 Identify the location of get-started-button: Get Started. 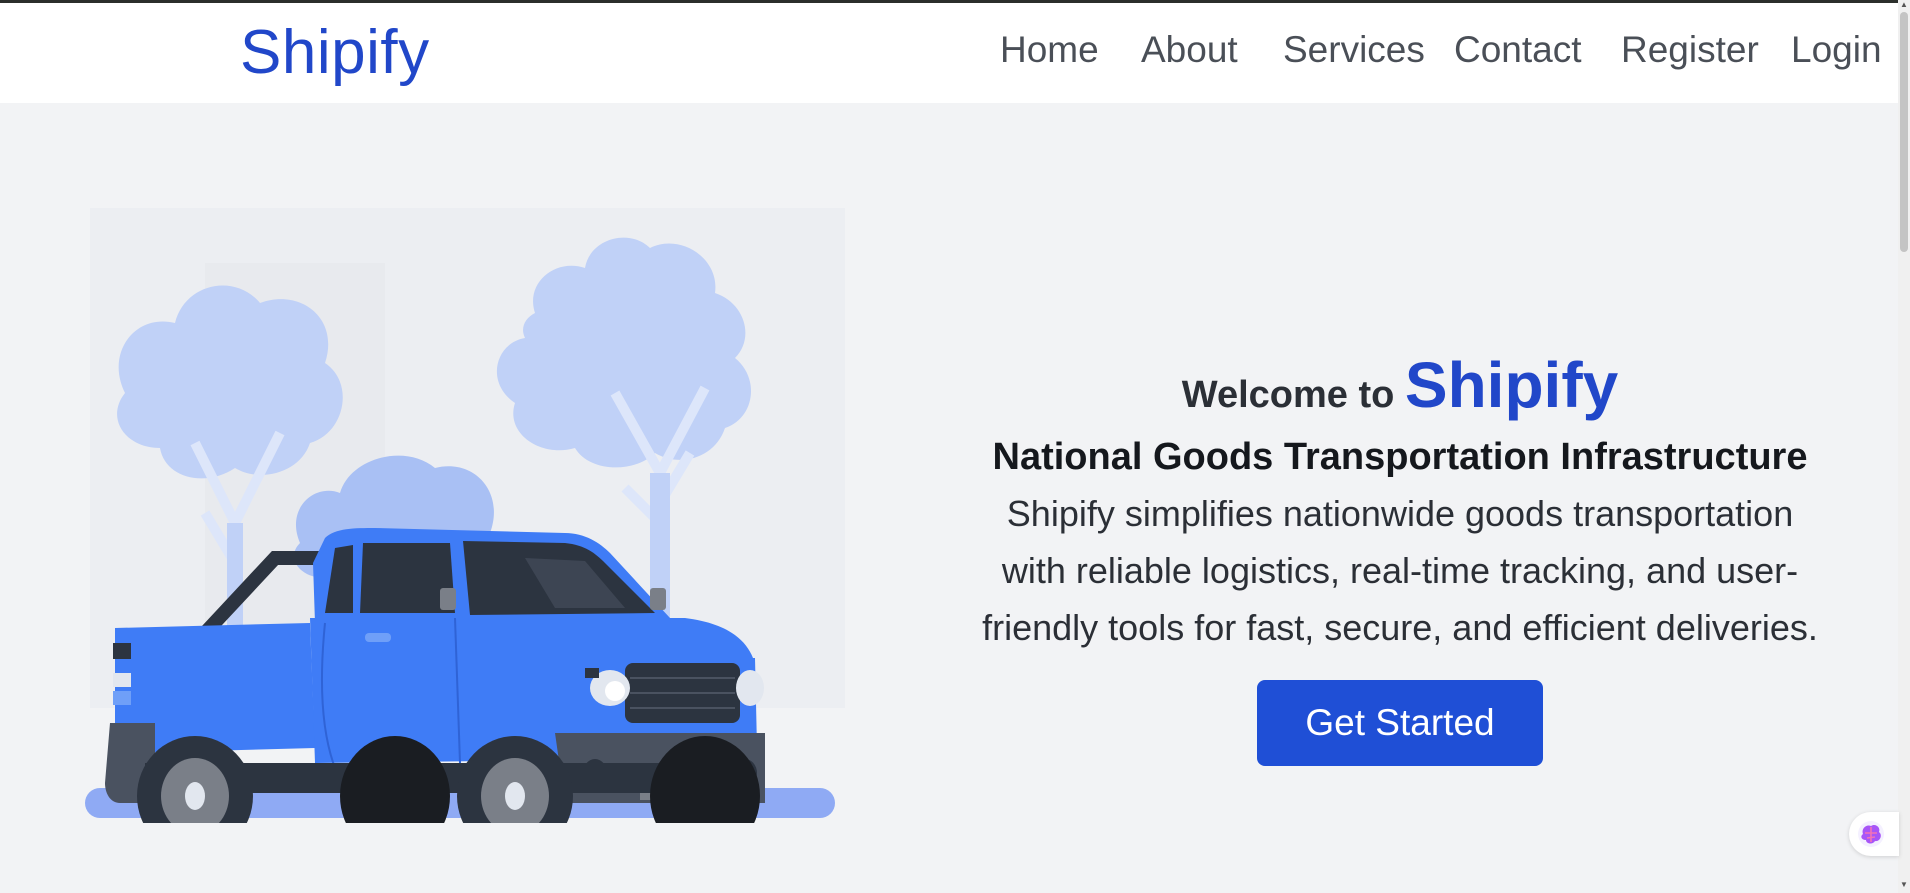
(1400, 723).